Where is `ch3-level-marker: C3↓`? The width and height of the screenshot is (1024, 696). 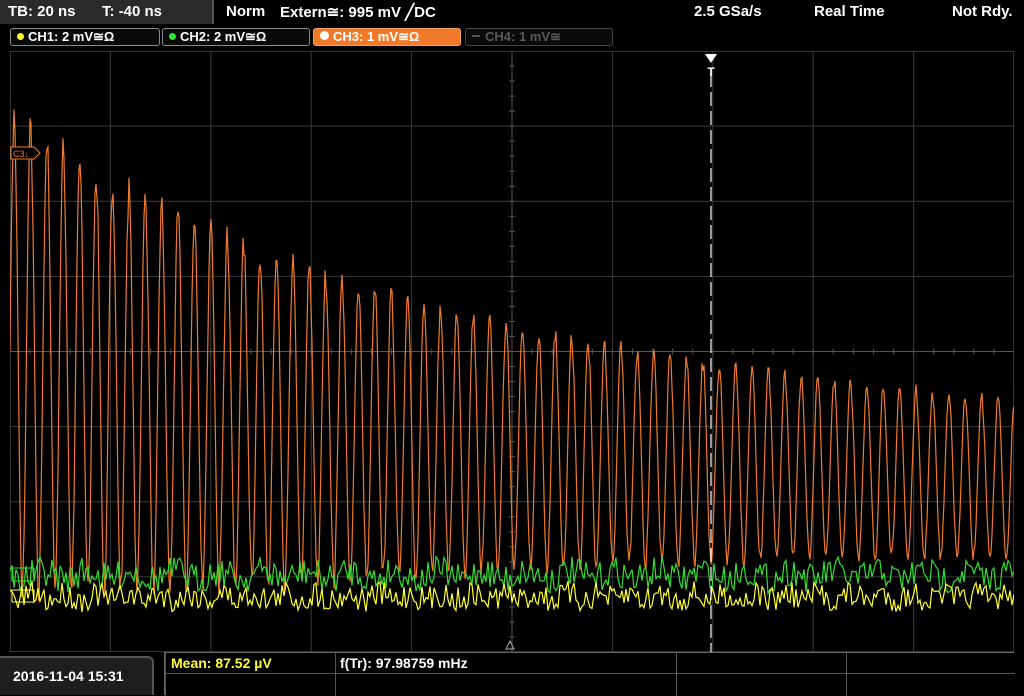
ch3-level-marker: C3↓ is located at coordinates (25, 153).